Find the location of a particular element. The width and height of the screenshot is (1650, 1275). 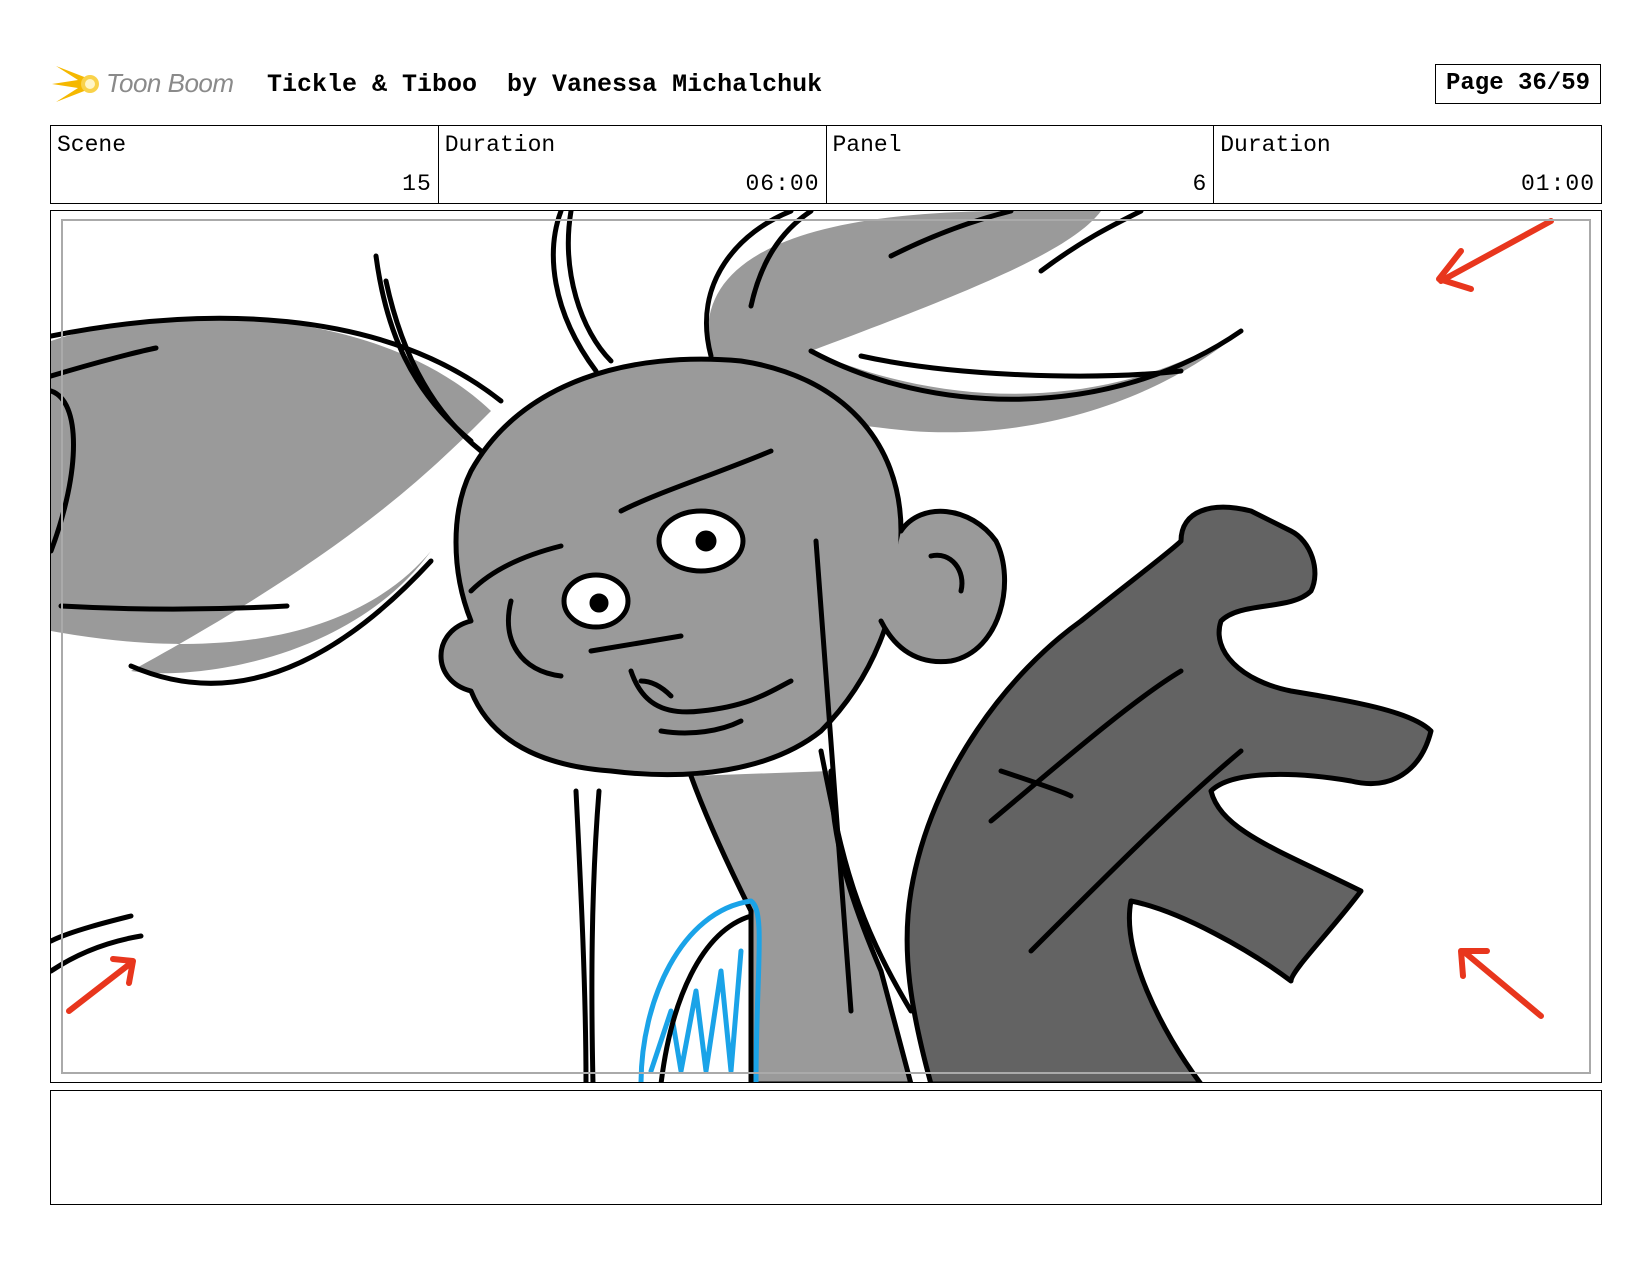

neck is located at coordinates (801, 925).